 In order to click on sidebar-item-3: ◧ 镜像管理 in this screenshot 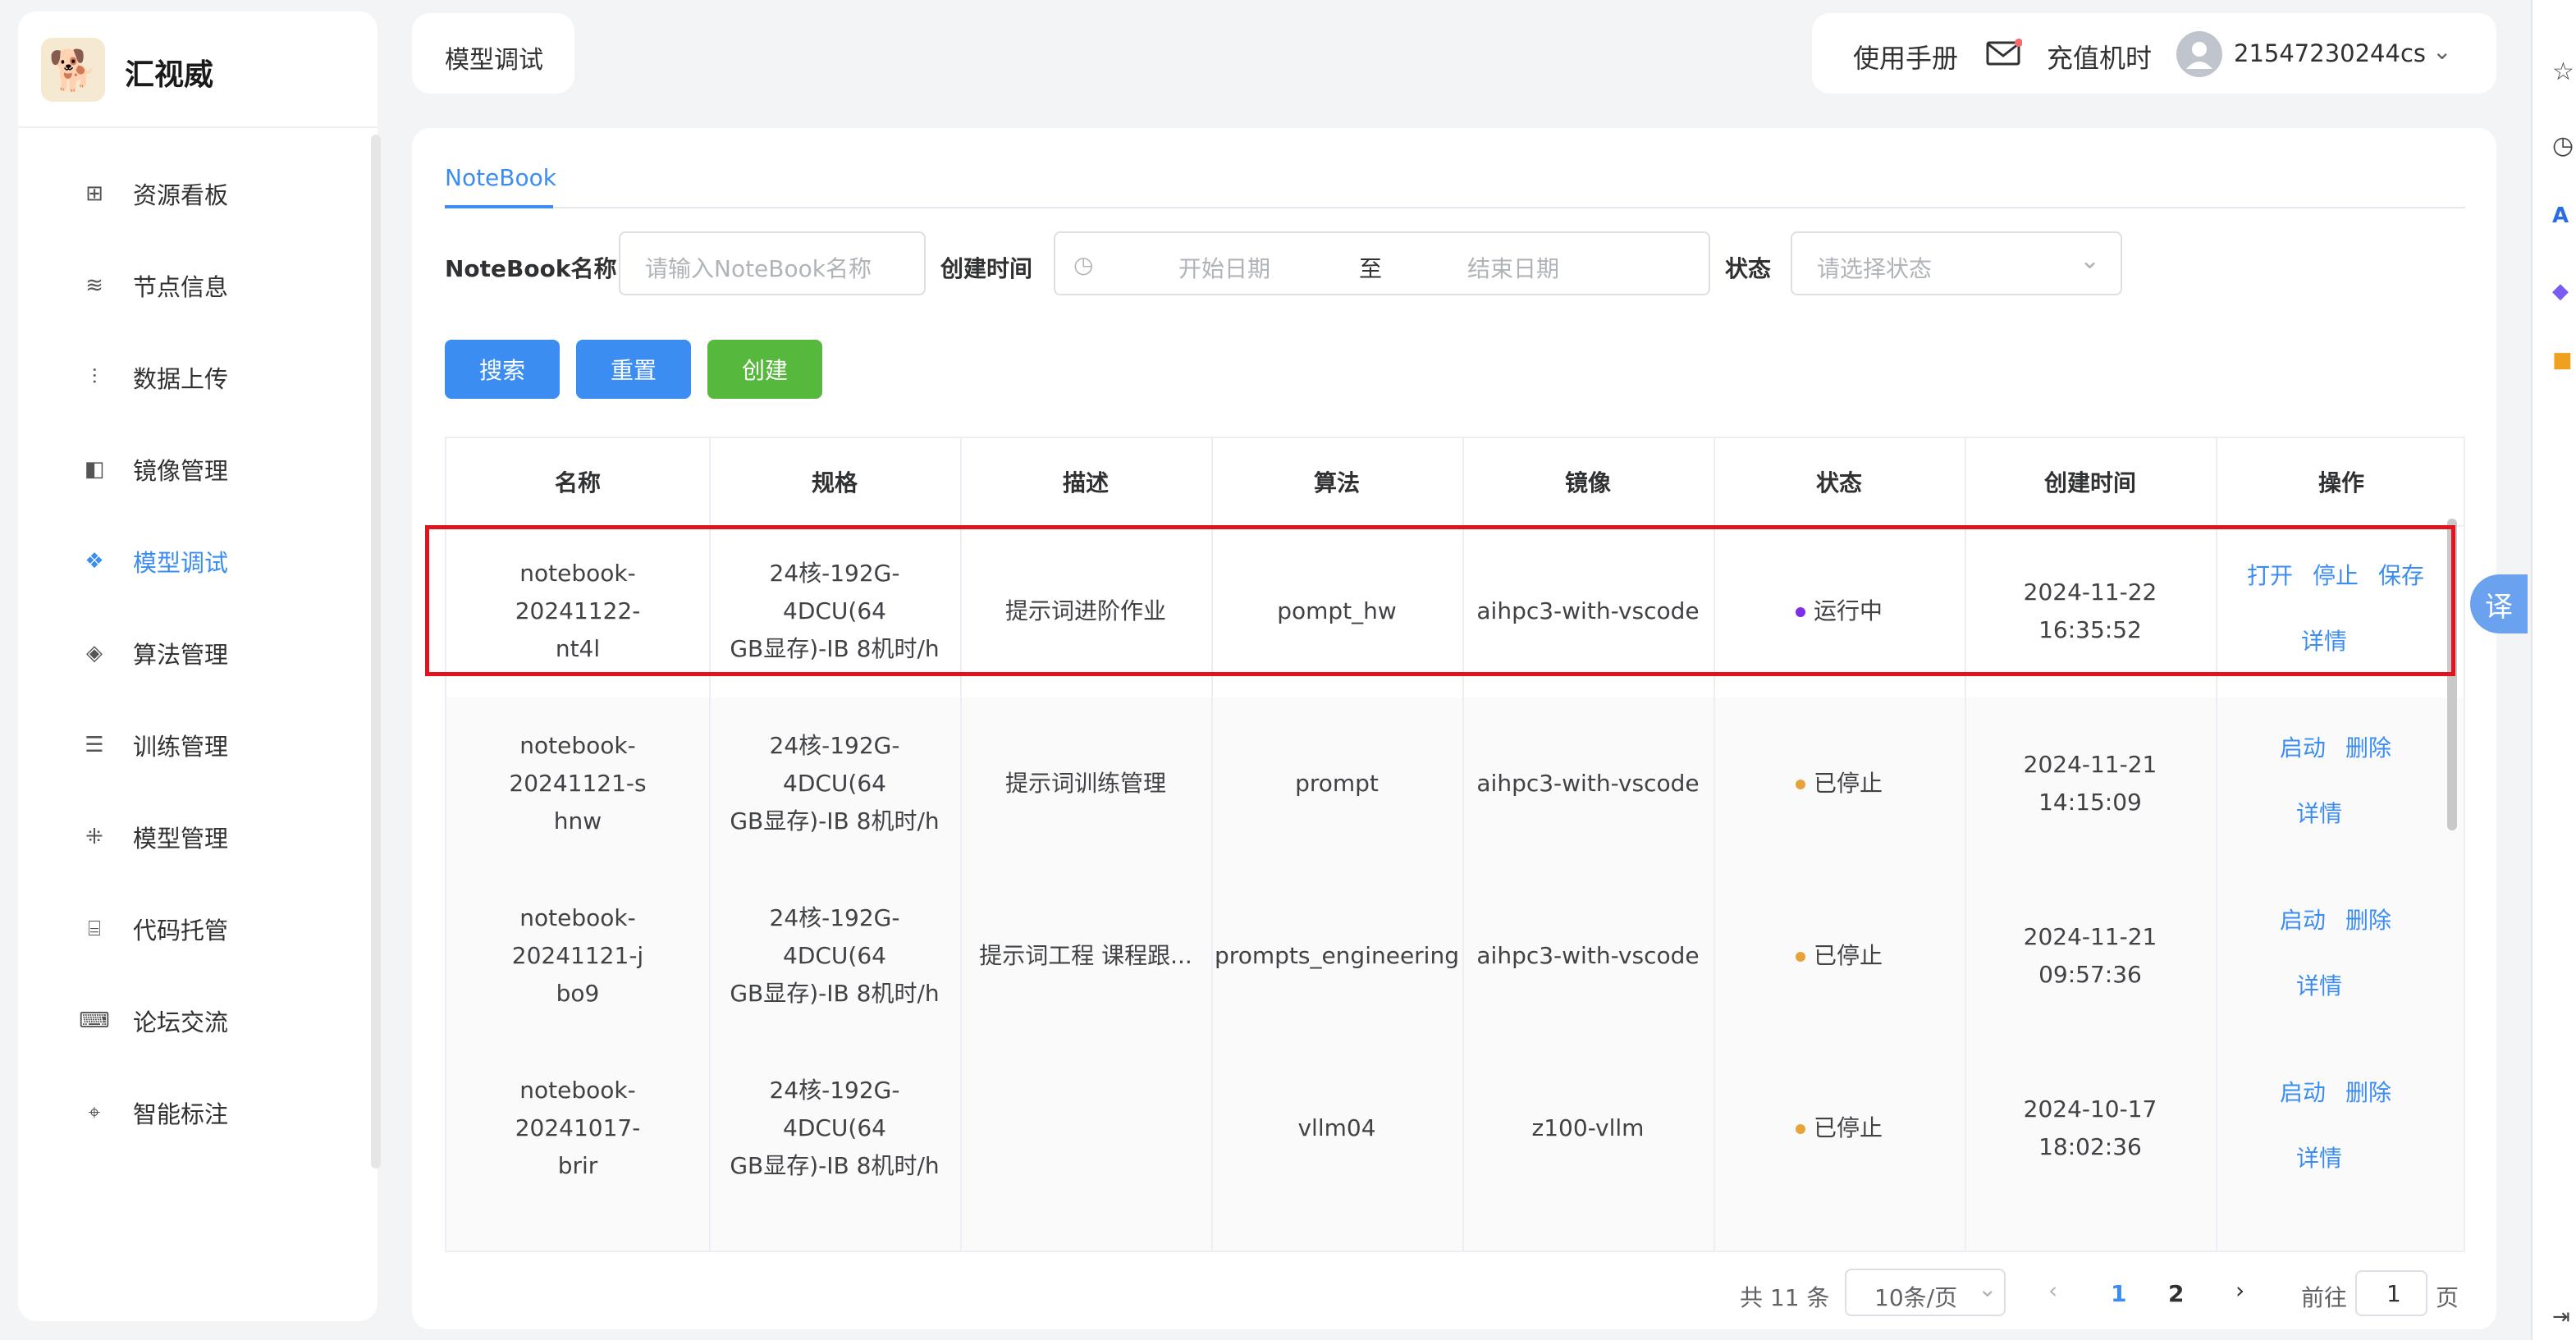, I will do `click(203, 470)`.